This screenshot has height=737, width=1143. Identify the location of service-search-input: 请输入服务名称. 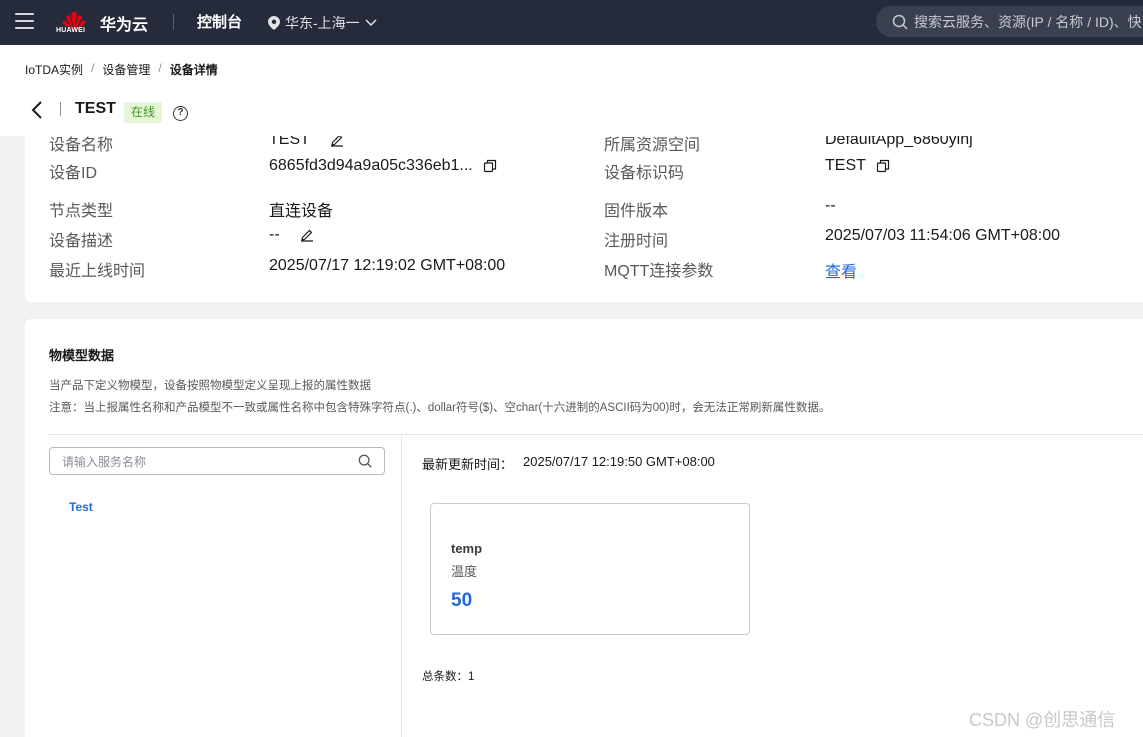
(217, 461).